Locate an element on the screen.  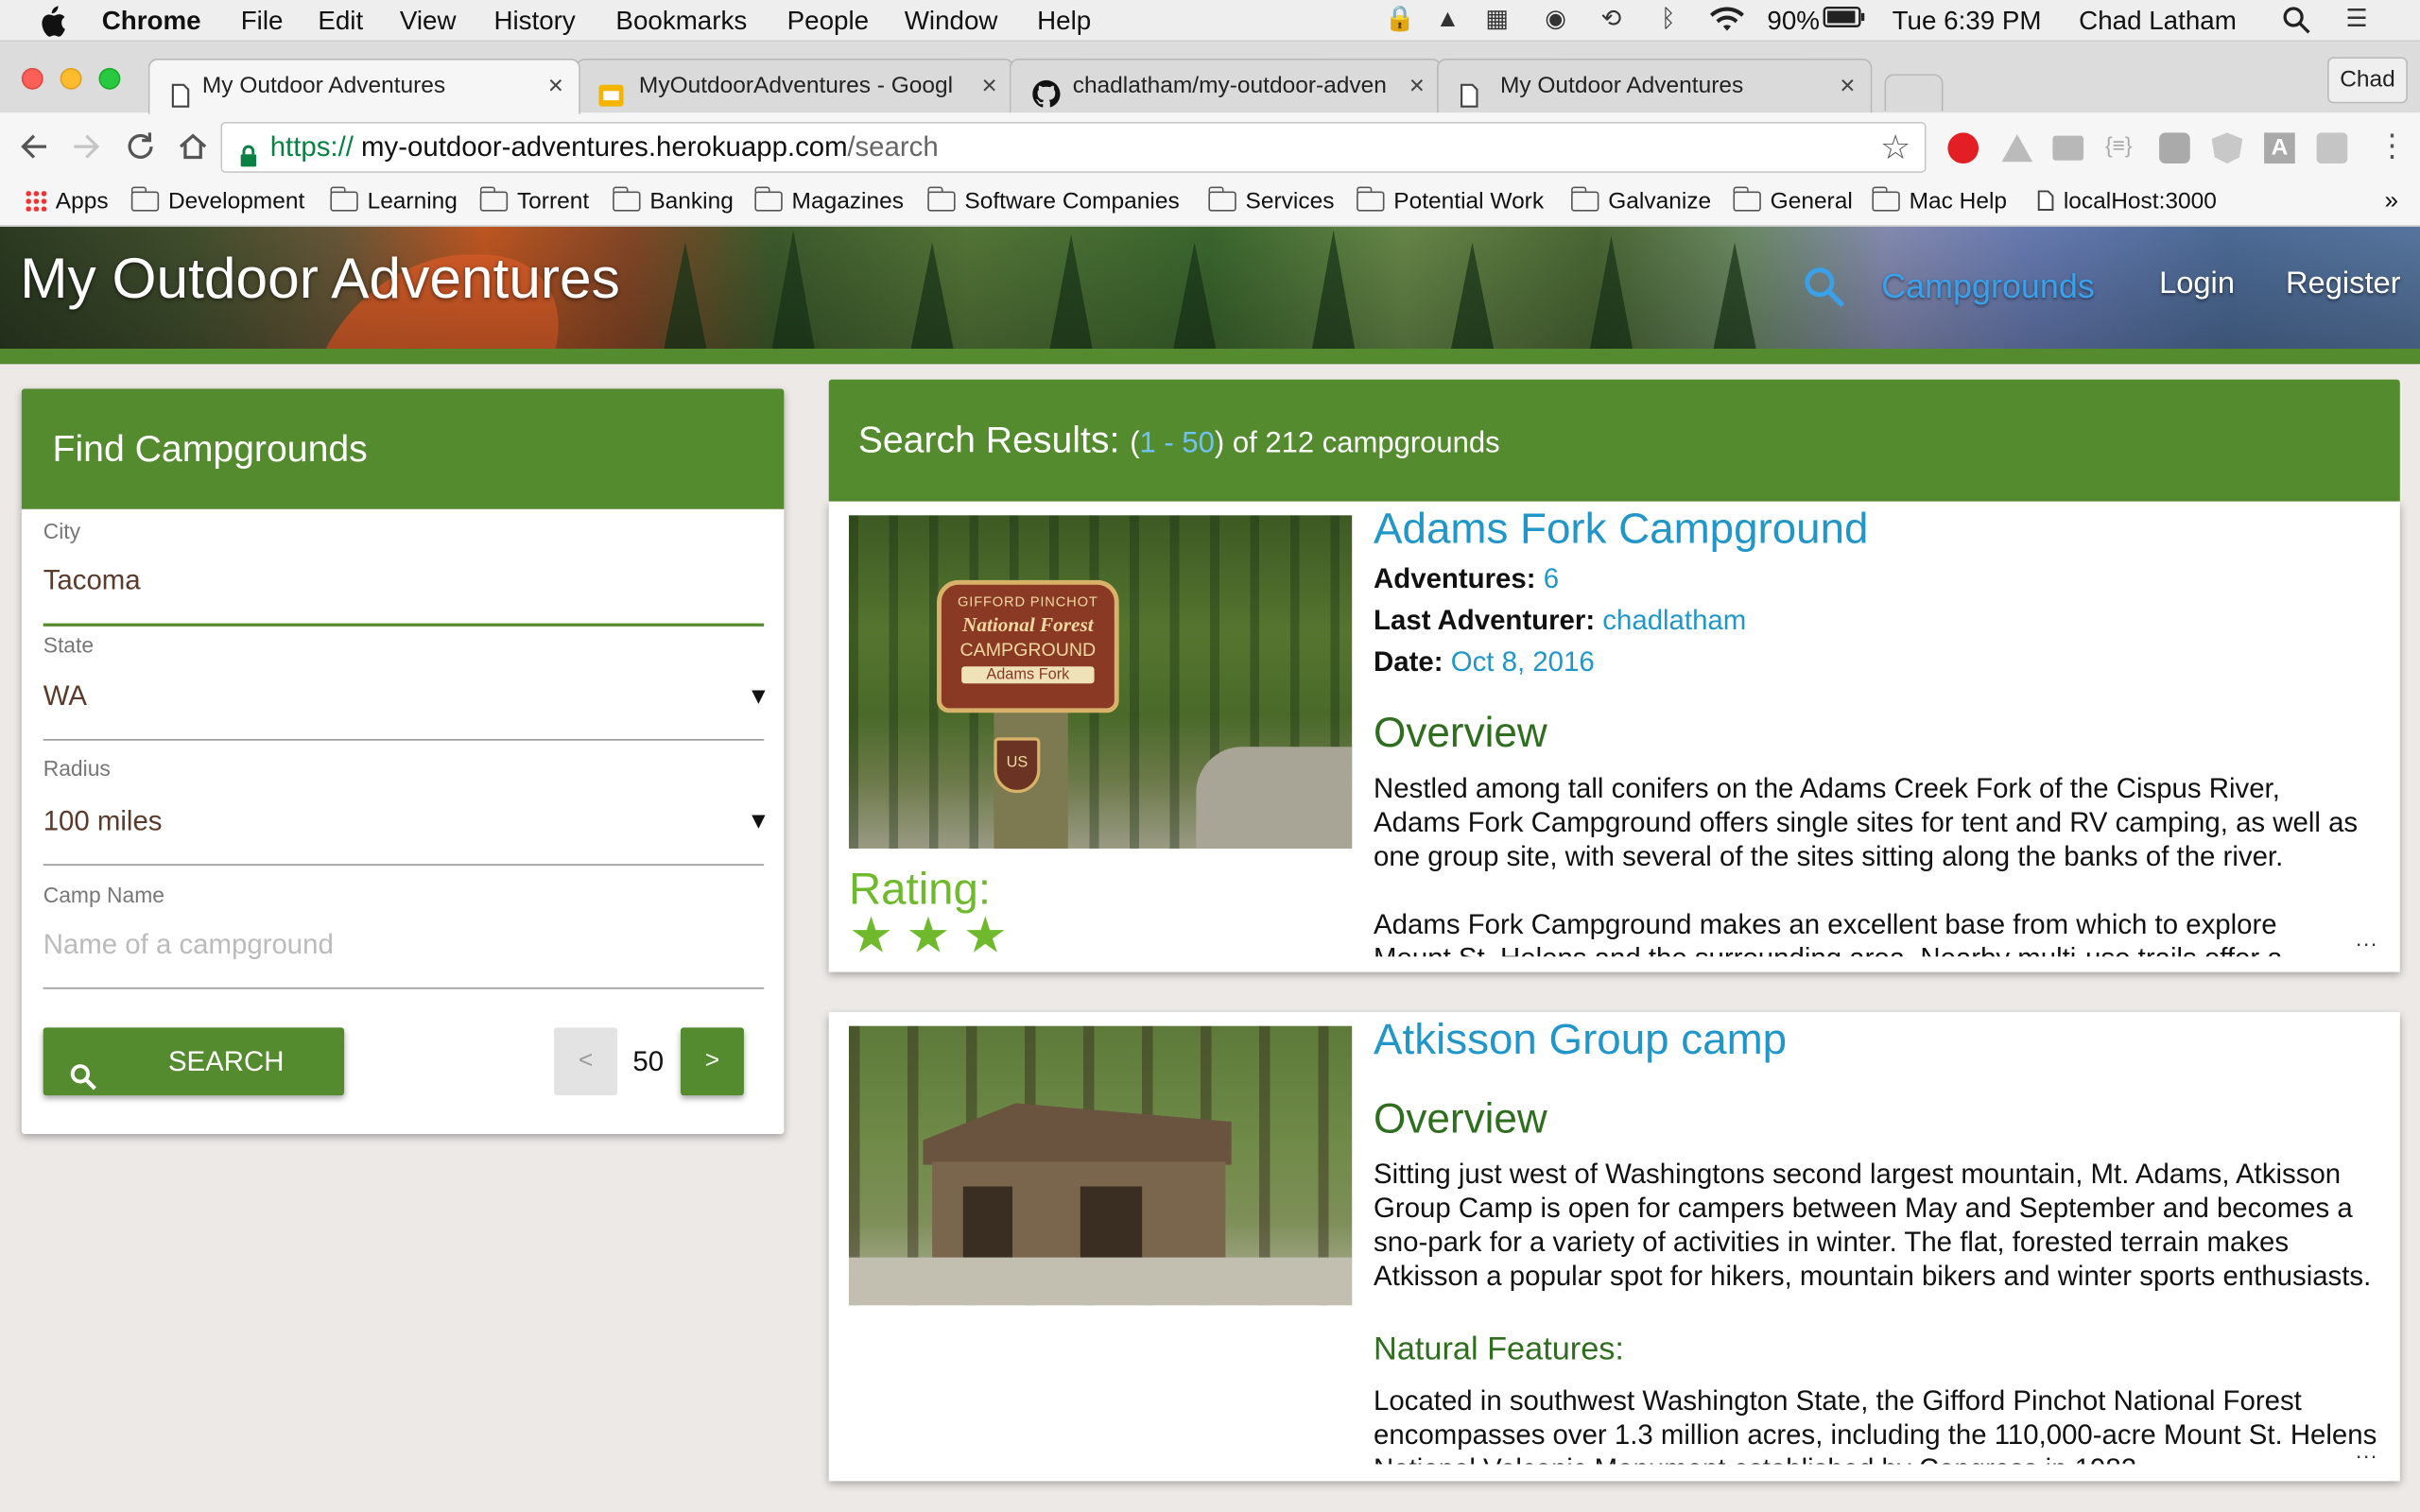
google-drive-icon: ▲ is located at coordinates (1447, 20).